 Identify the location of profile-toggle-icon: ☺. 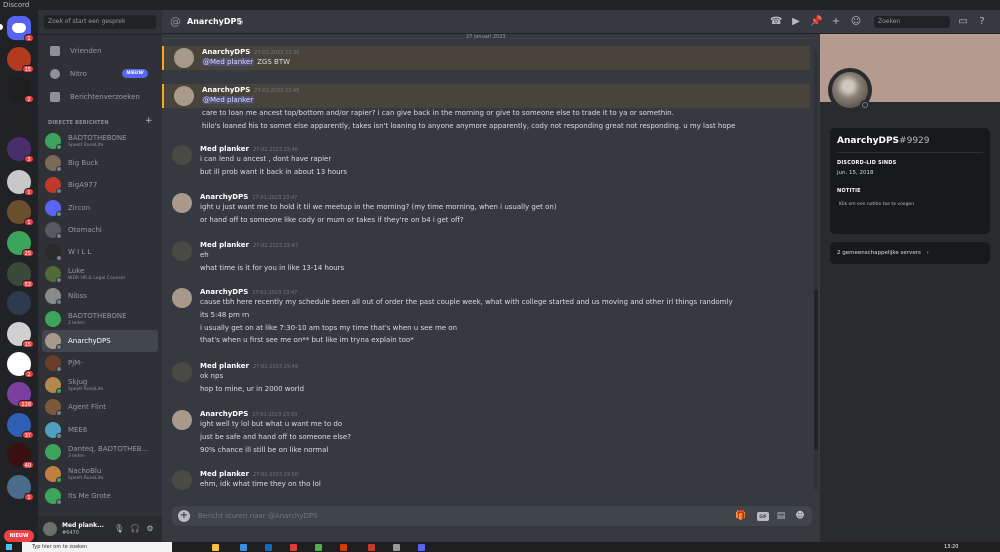
(856, 22).